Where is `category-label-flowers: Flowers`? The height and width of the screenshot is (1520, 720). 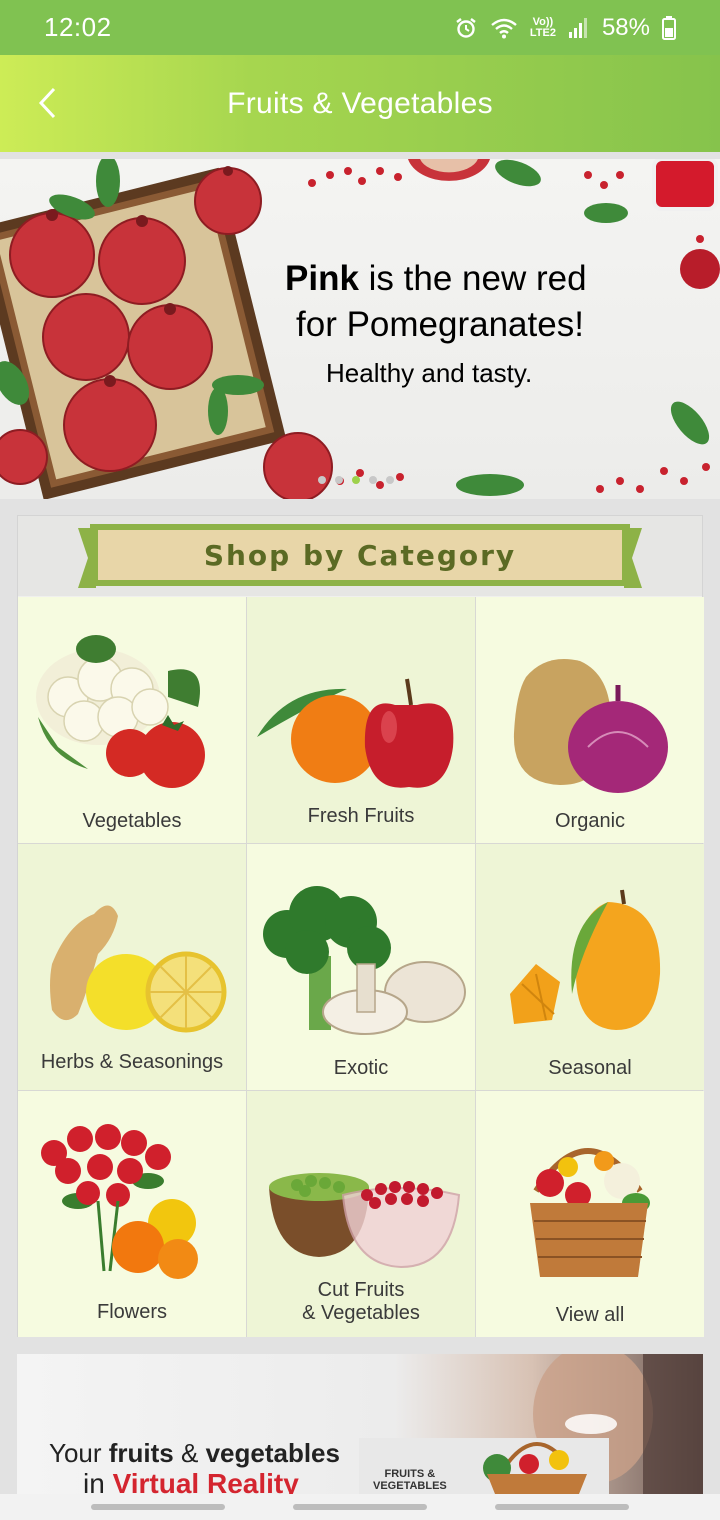
category-label-flowers: Flowers is located at coordinates (131, 1312).